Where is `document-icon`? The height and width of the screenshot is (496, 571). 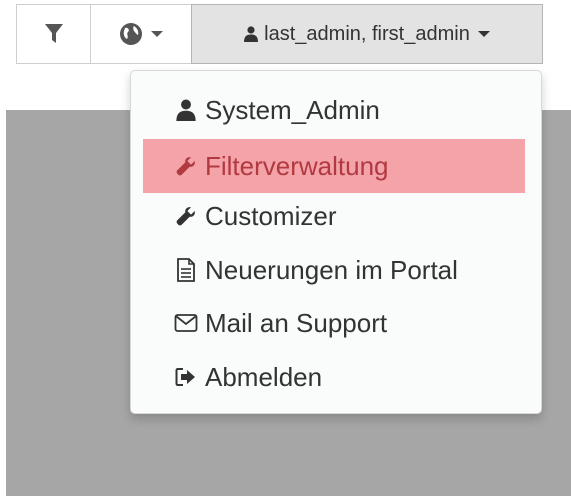 document-icon is located at coordinates (186, 270).